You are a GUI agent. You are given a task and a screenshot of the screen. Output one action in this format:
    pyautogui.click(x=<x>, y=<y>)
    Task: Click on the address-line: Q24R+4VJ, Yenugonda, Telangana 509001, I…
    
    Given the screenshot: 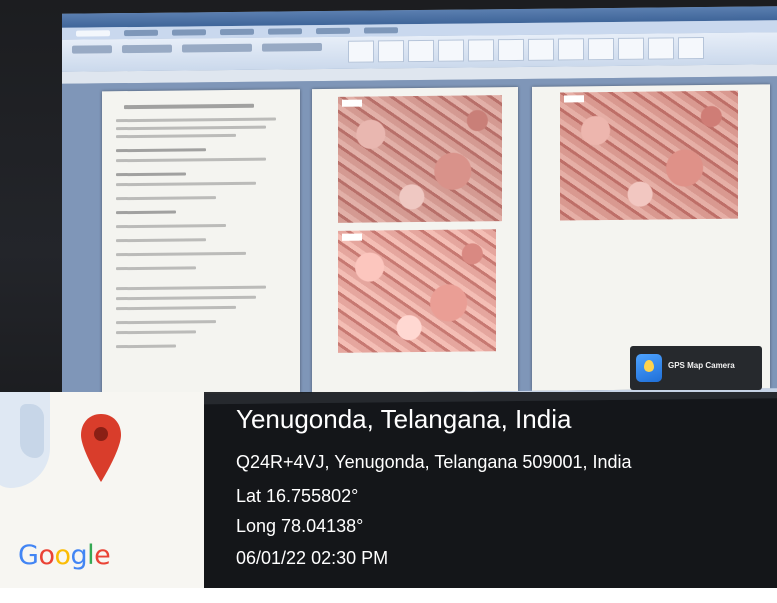 What is the action you would take?
    pyautogui.click(x=434, y=462)
    